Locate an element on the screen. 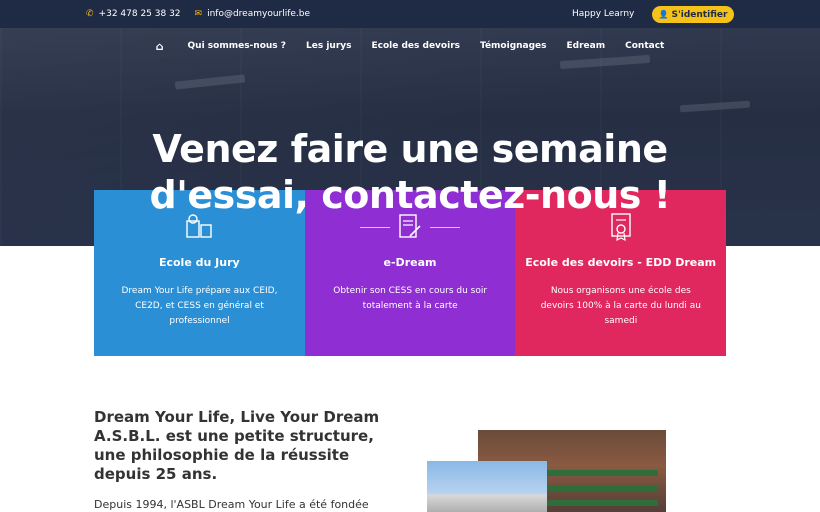 The image size is (820, 512). hero-headline-line2: d'essai, contactez-nous ! is located at coordinates (410, 195).